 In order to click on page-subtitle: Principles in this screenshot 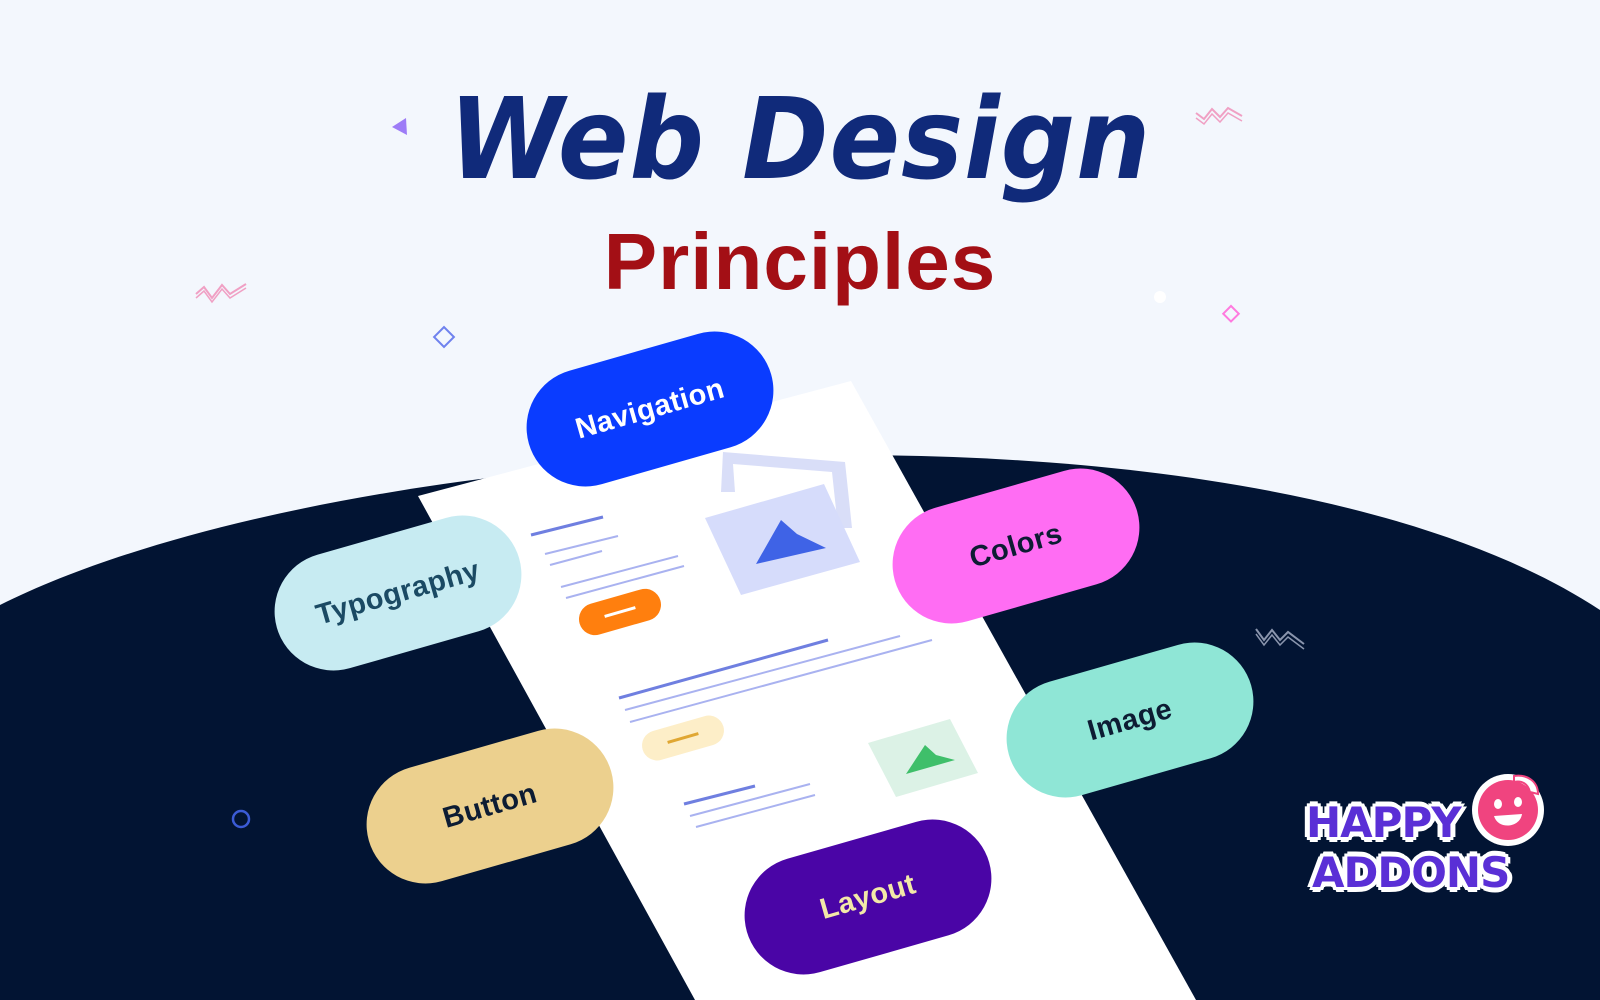, I will do `click(800, 261)`.